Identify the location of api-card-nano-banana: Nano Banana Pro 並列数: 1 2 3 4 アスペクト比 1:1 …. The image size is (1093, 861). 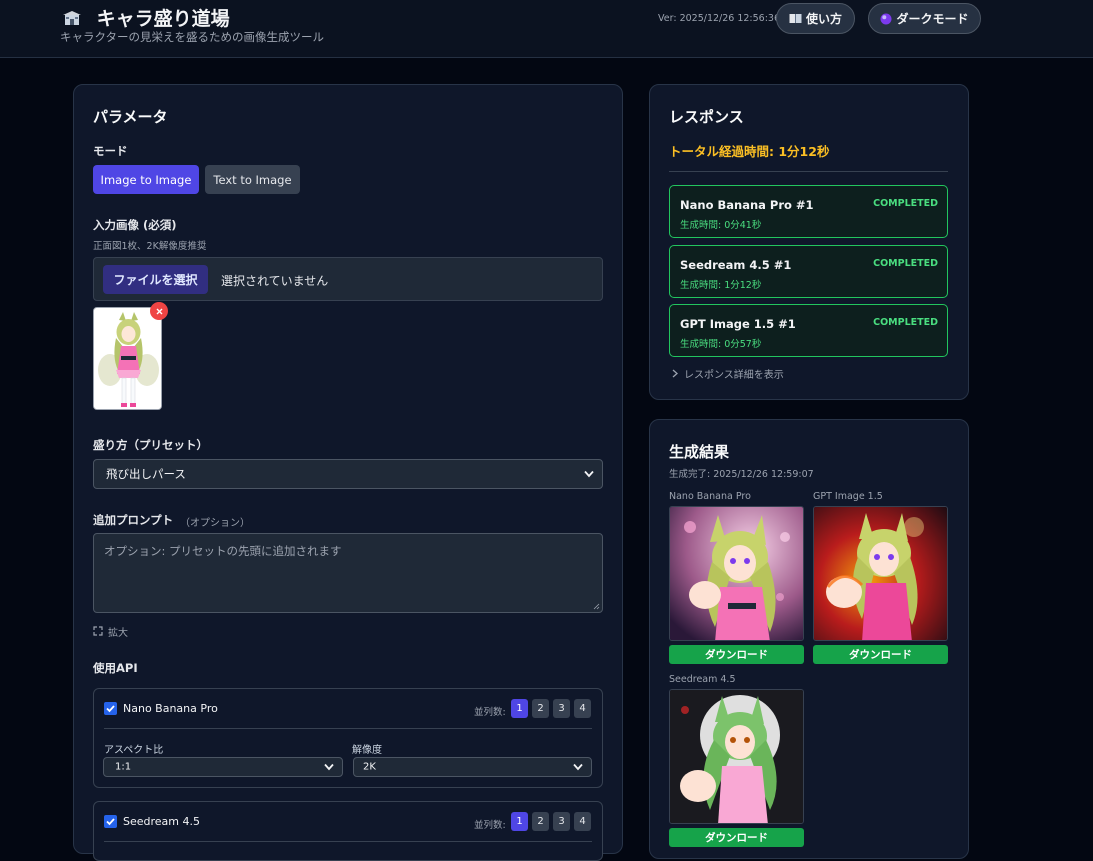
(348, 738).